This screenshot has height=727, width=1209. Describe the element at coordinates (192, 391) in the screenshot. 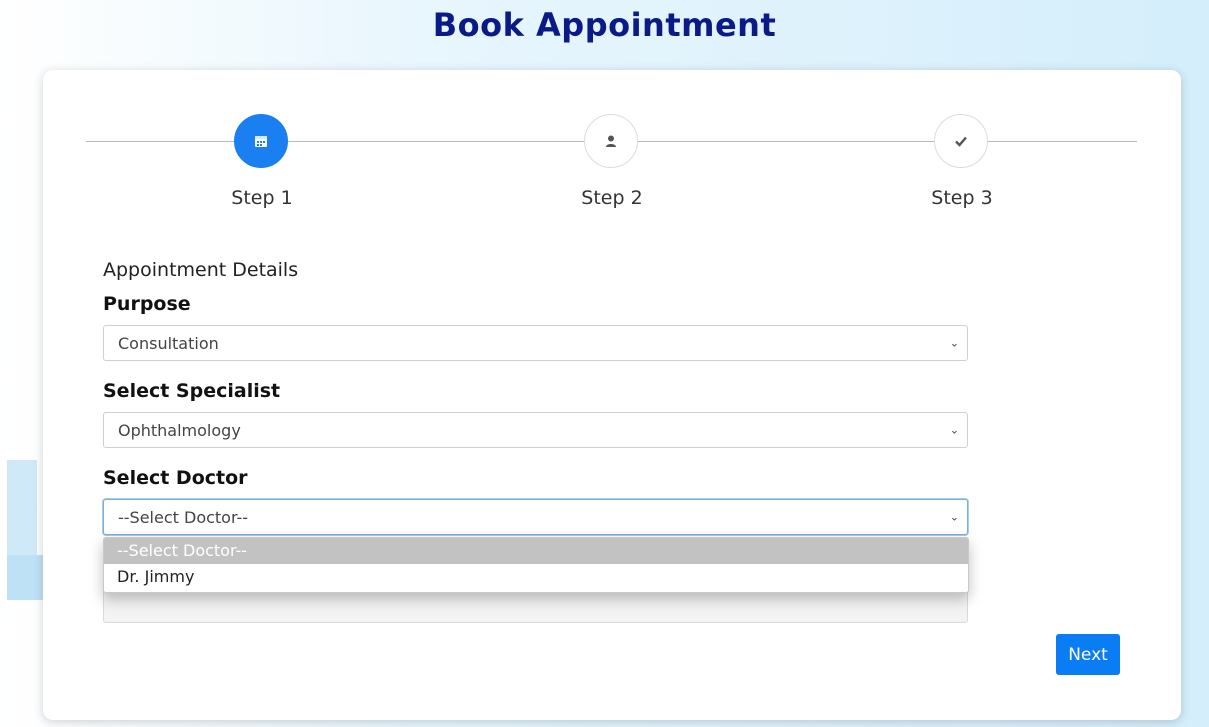

I see `specialist-label: Select Specialist` at that location.